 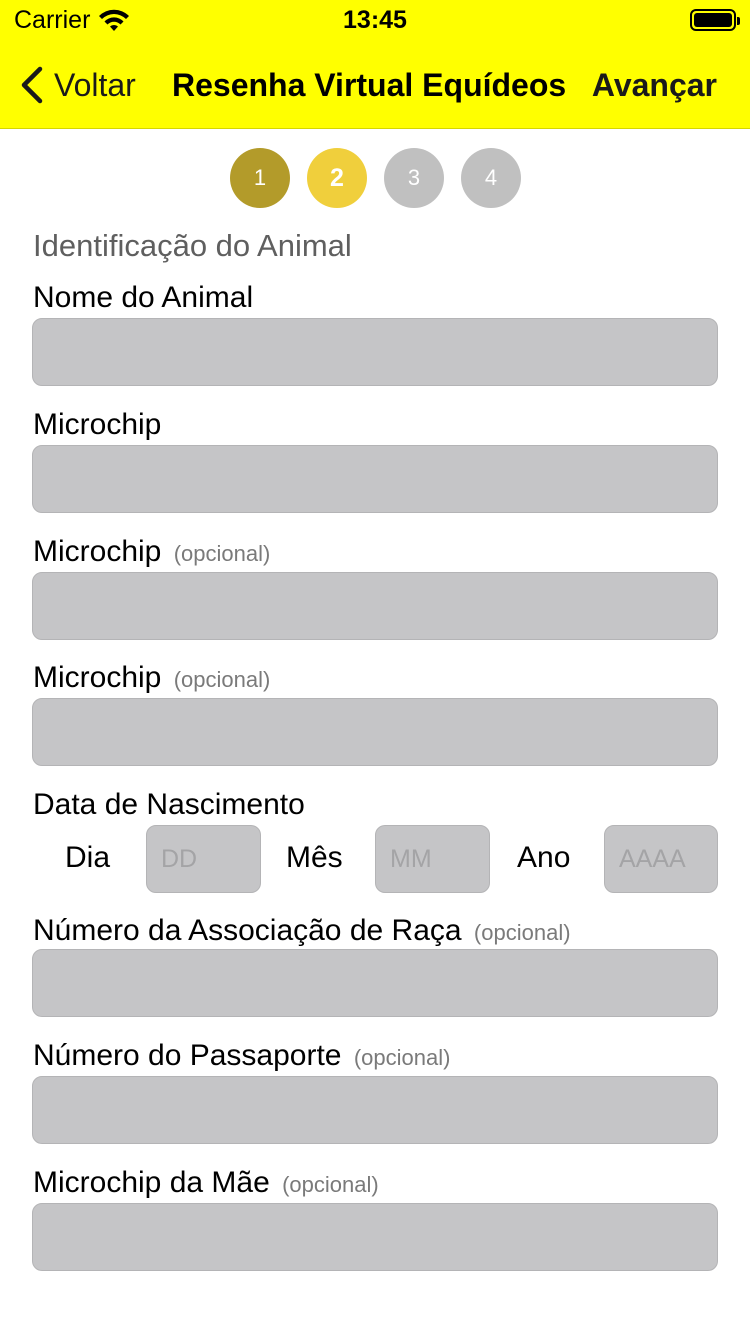 What do you see at coordinates (375, 1110) in the screenshot?
I see `passport-input` at bounding box center [375, 1110].